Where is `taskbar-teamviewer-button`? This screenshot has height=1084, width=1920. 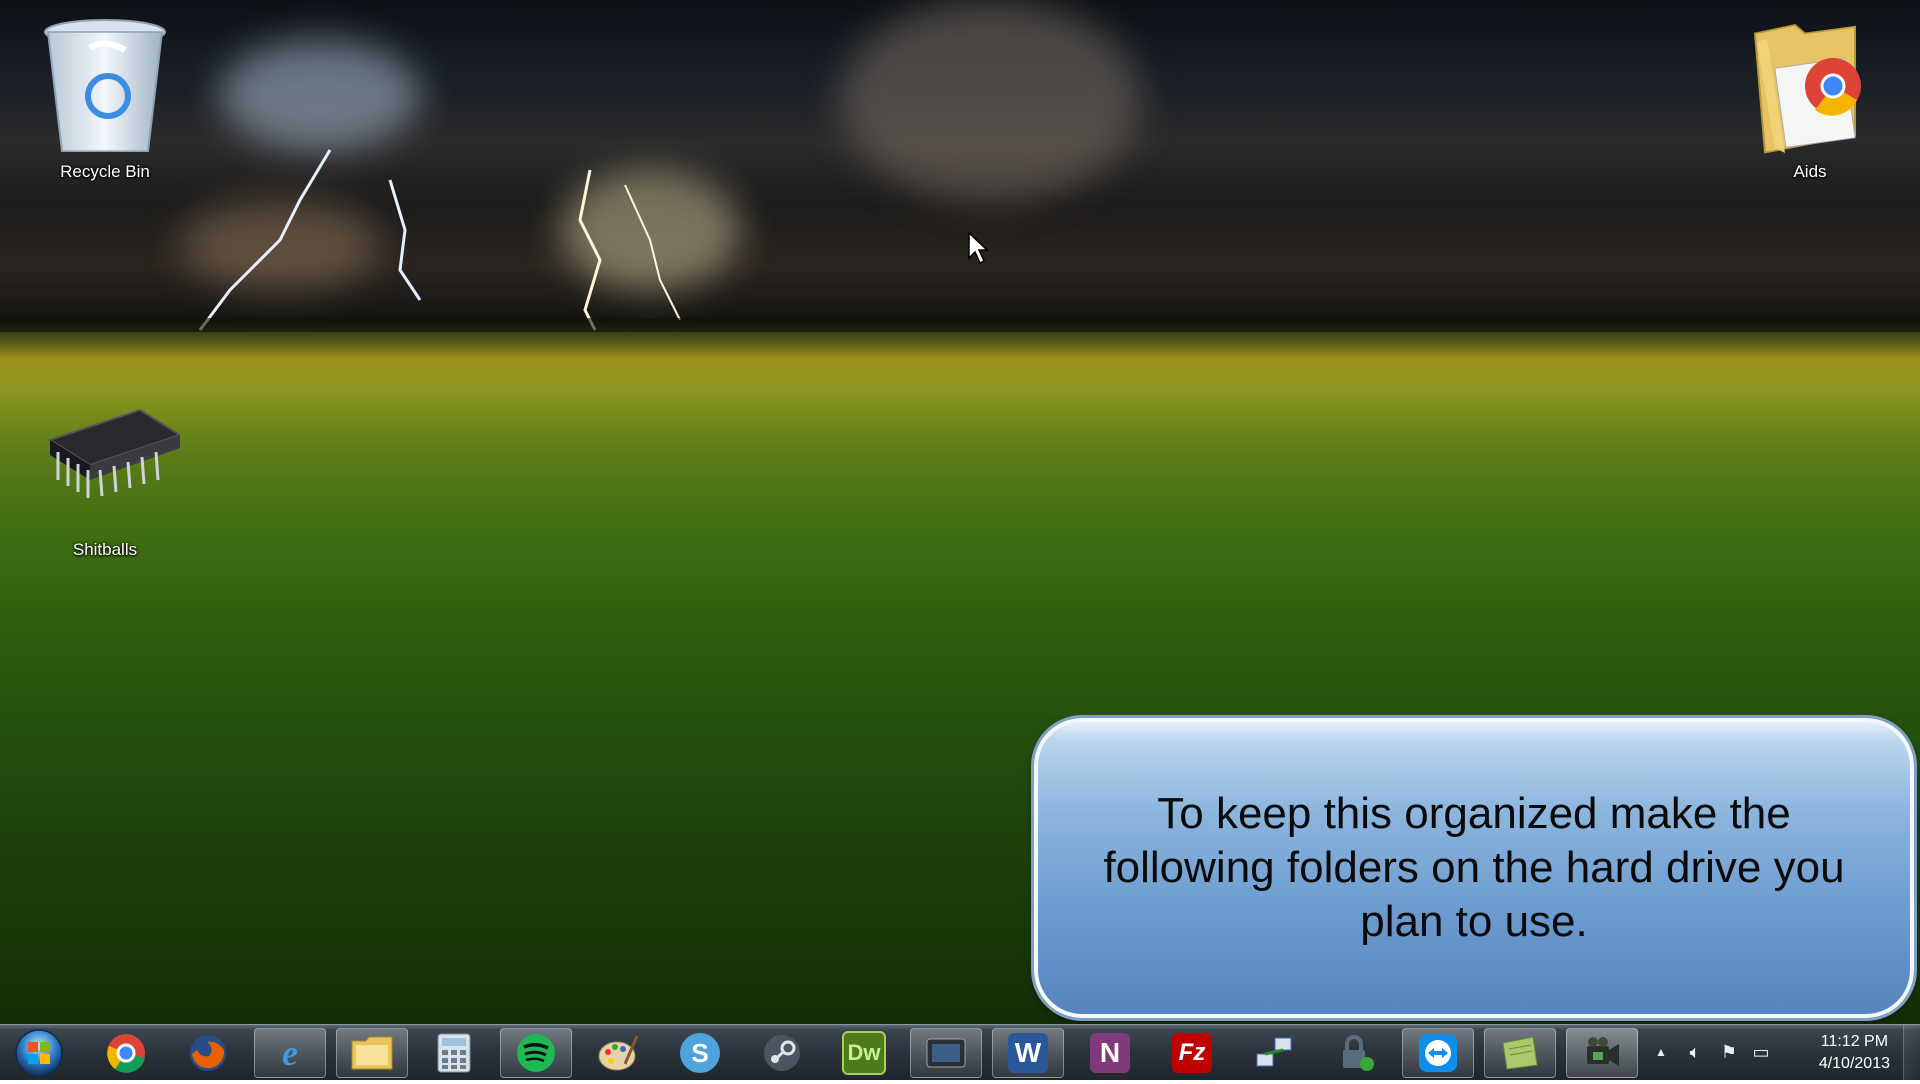 taskbar-teamviewer-button is located at coordinates (1438, 1053).